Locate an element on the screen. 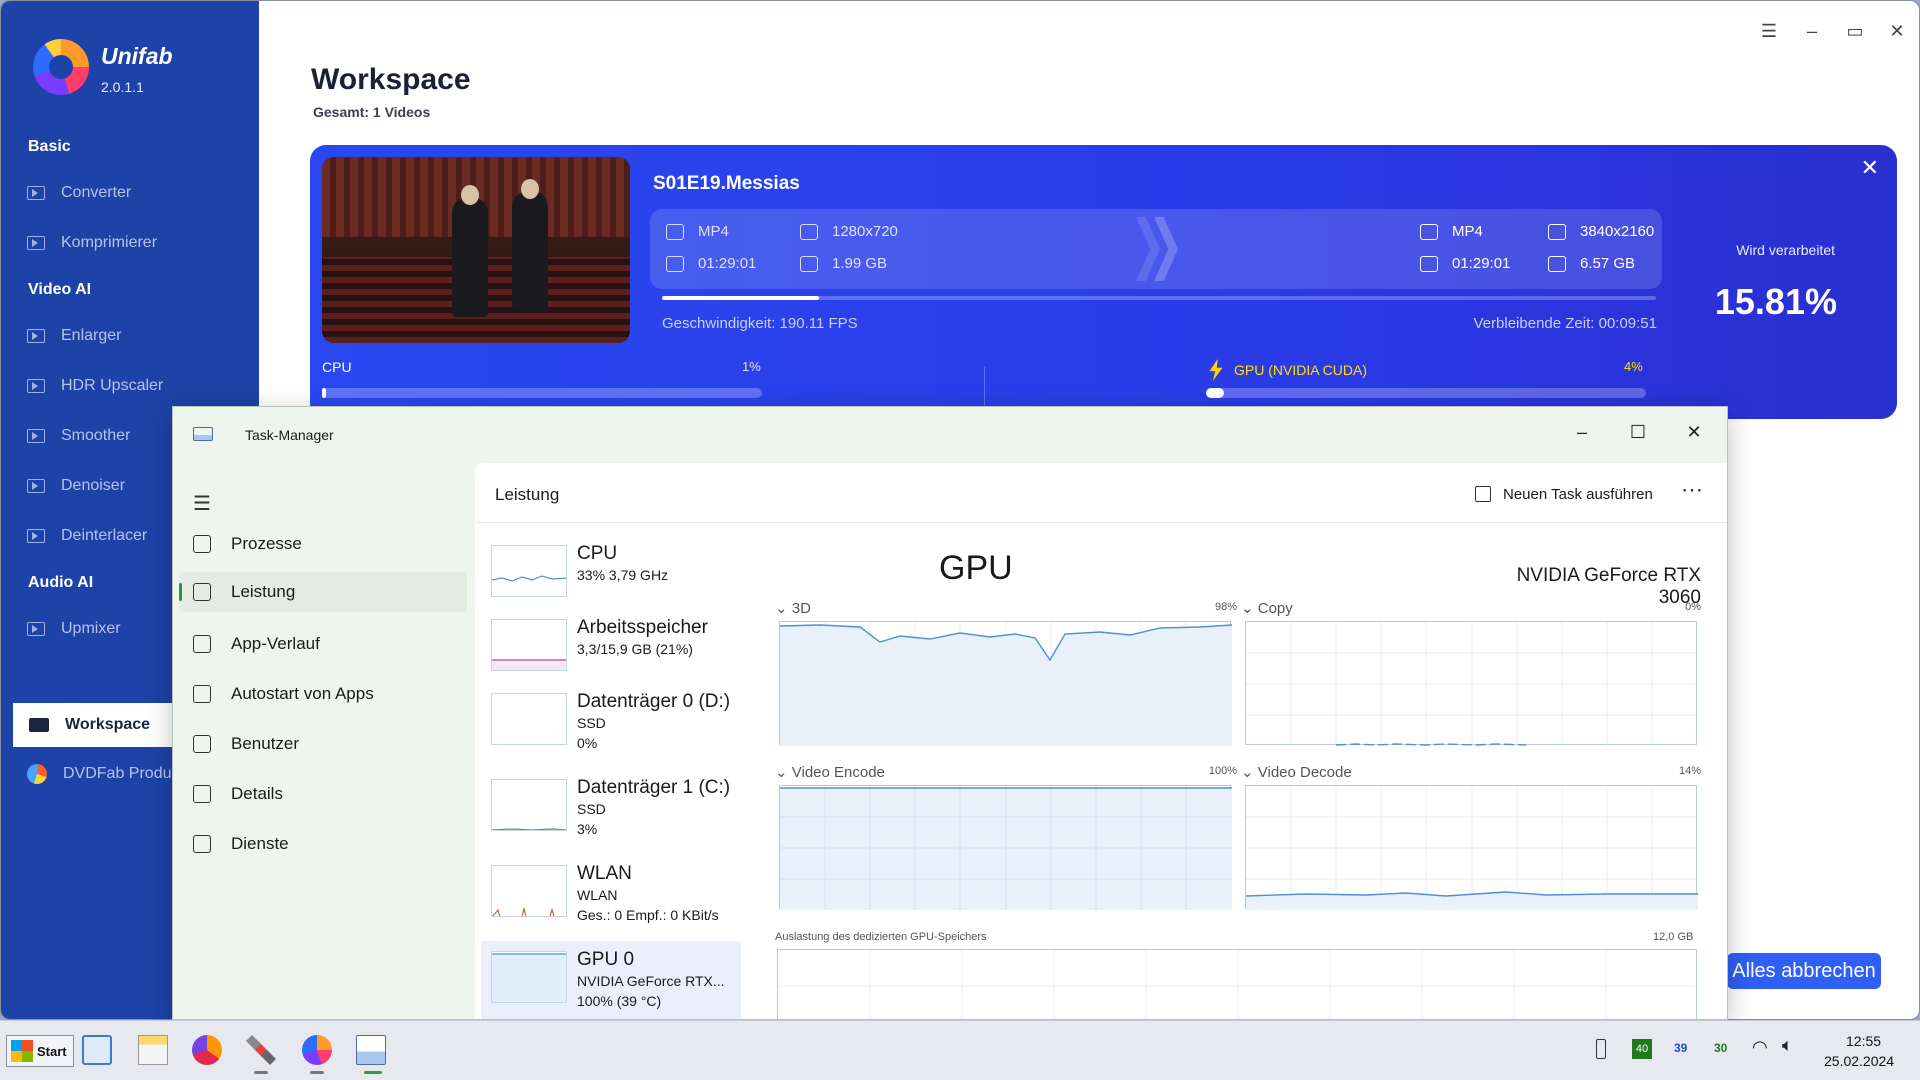  unifab-brand: Unifab is located at coordinates (137, 56).